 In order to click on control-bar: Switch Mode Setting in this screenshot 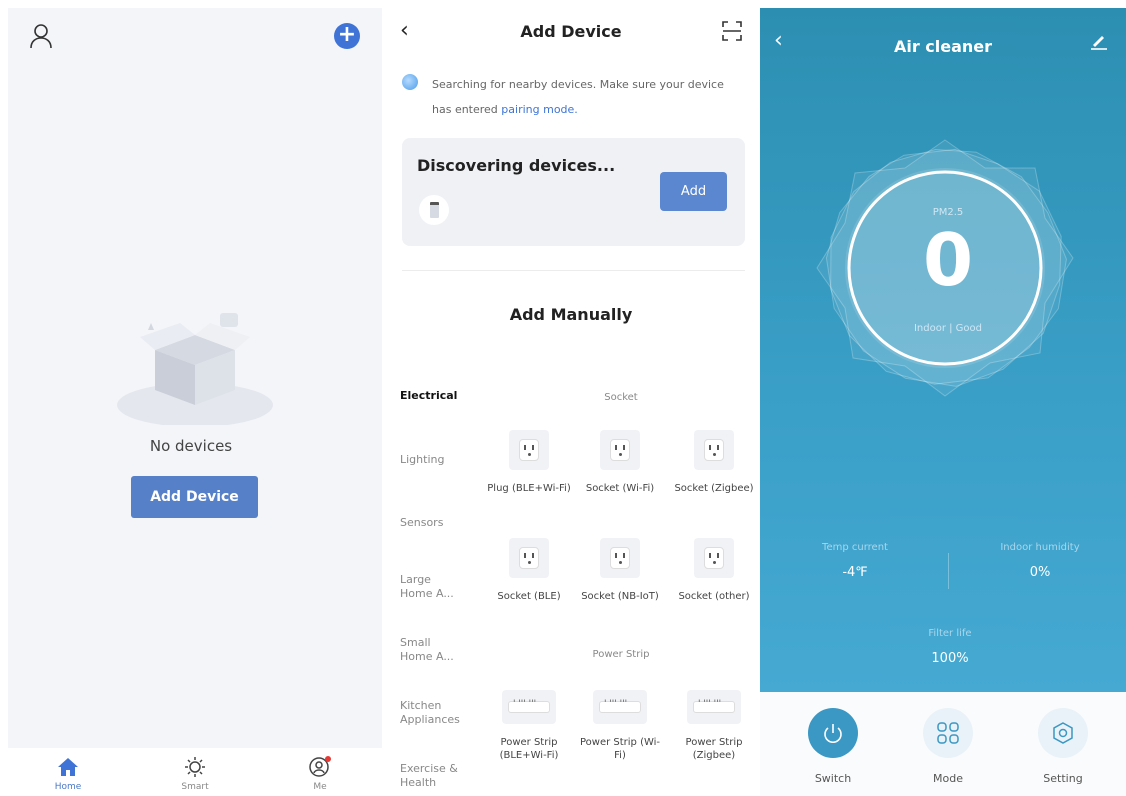, I will do `click(943, 744)`.